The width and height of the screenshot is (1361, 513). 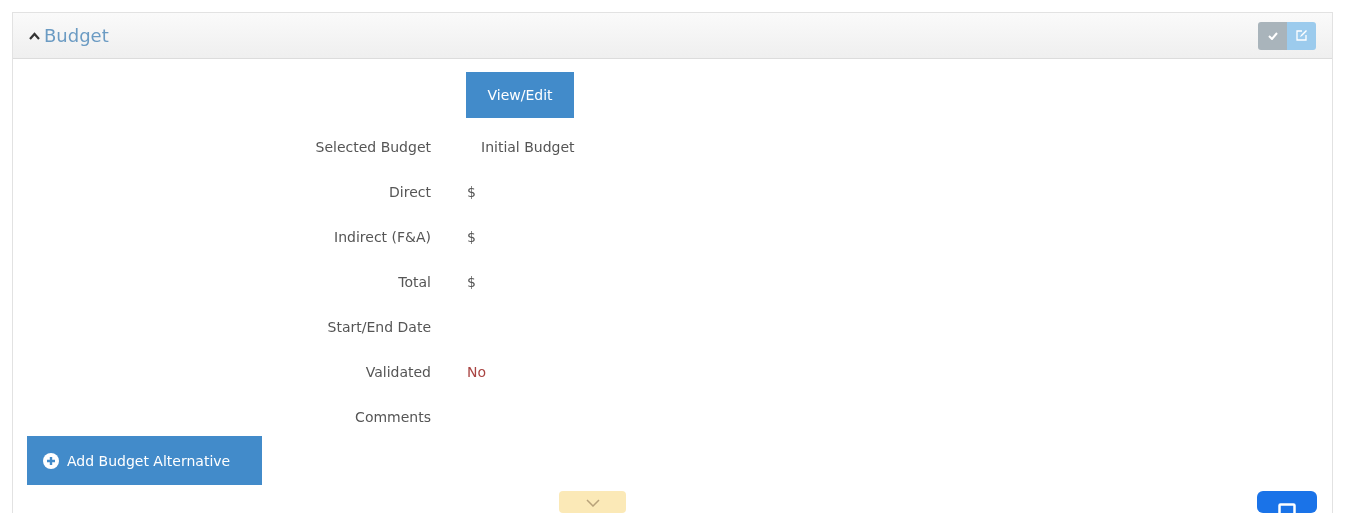 I want to click on edit-icon, so click(x=1301, y=35).